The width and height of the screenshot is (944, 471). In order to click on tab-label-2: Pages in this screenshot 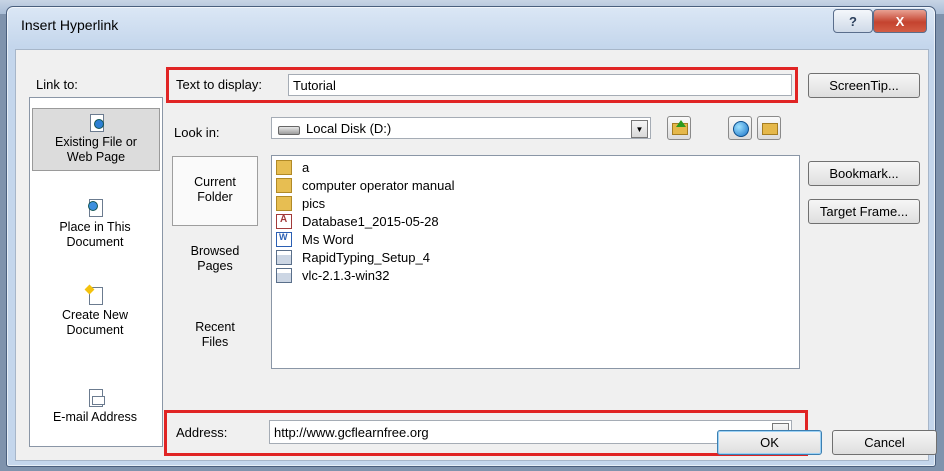, I will do `click(215, 266)`.